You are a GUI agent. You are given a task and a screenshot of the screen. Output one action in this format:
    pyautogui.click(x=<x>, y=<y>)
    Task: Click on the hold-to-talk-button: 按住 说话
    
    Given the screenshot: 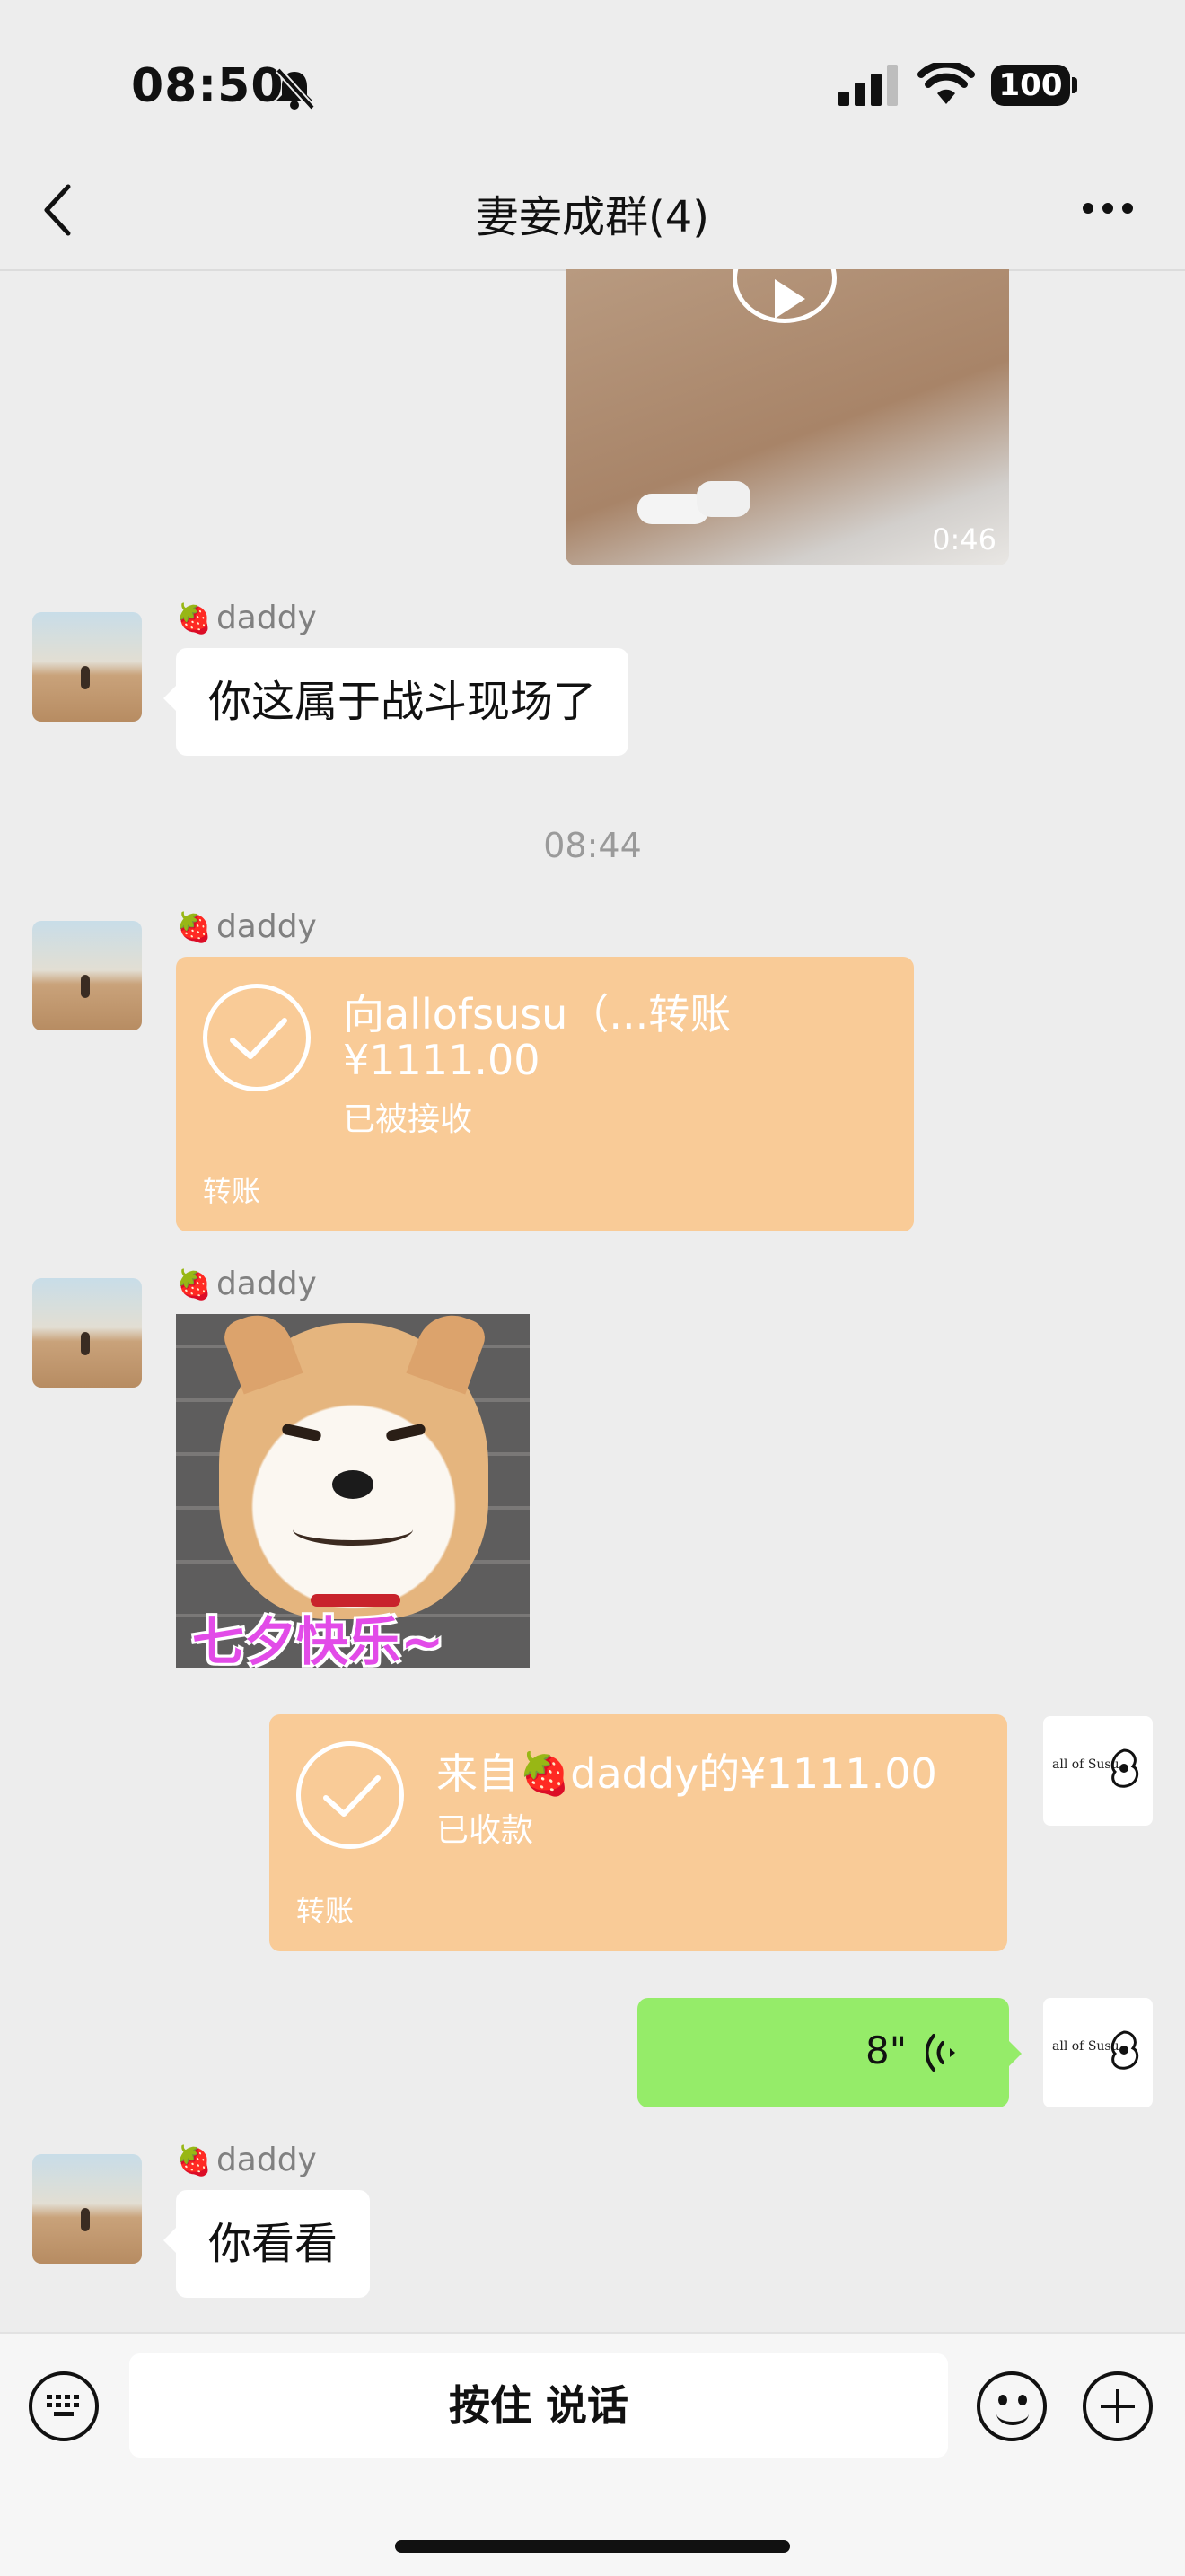 What is the action you would take?
    pyautogui.click(x=538, y=2405)
    